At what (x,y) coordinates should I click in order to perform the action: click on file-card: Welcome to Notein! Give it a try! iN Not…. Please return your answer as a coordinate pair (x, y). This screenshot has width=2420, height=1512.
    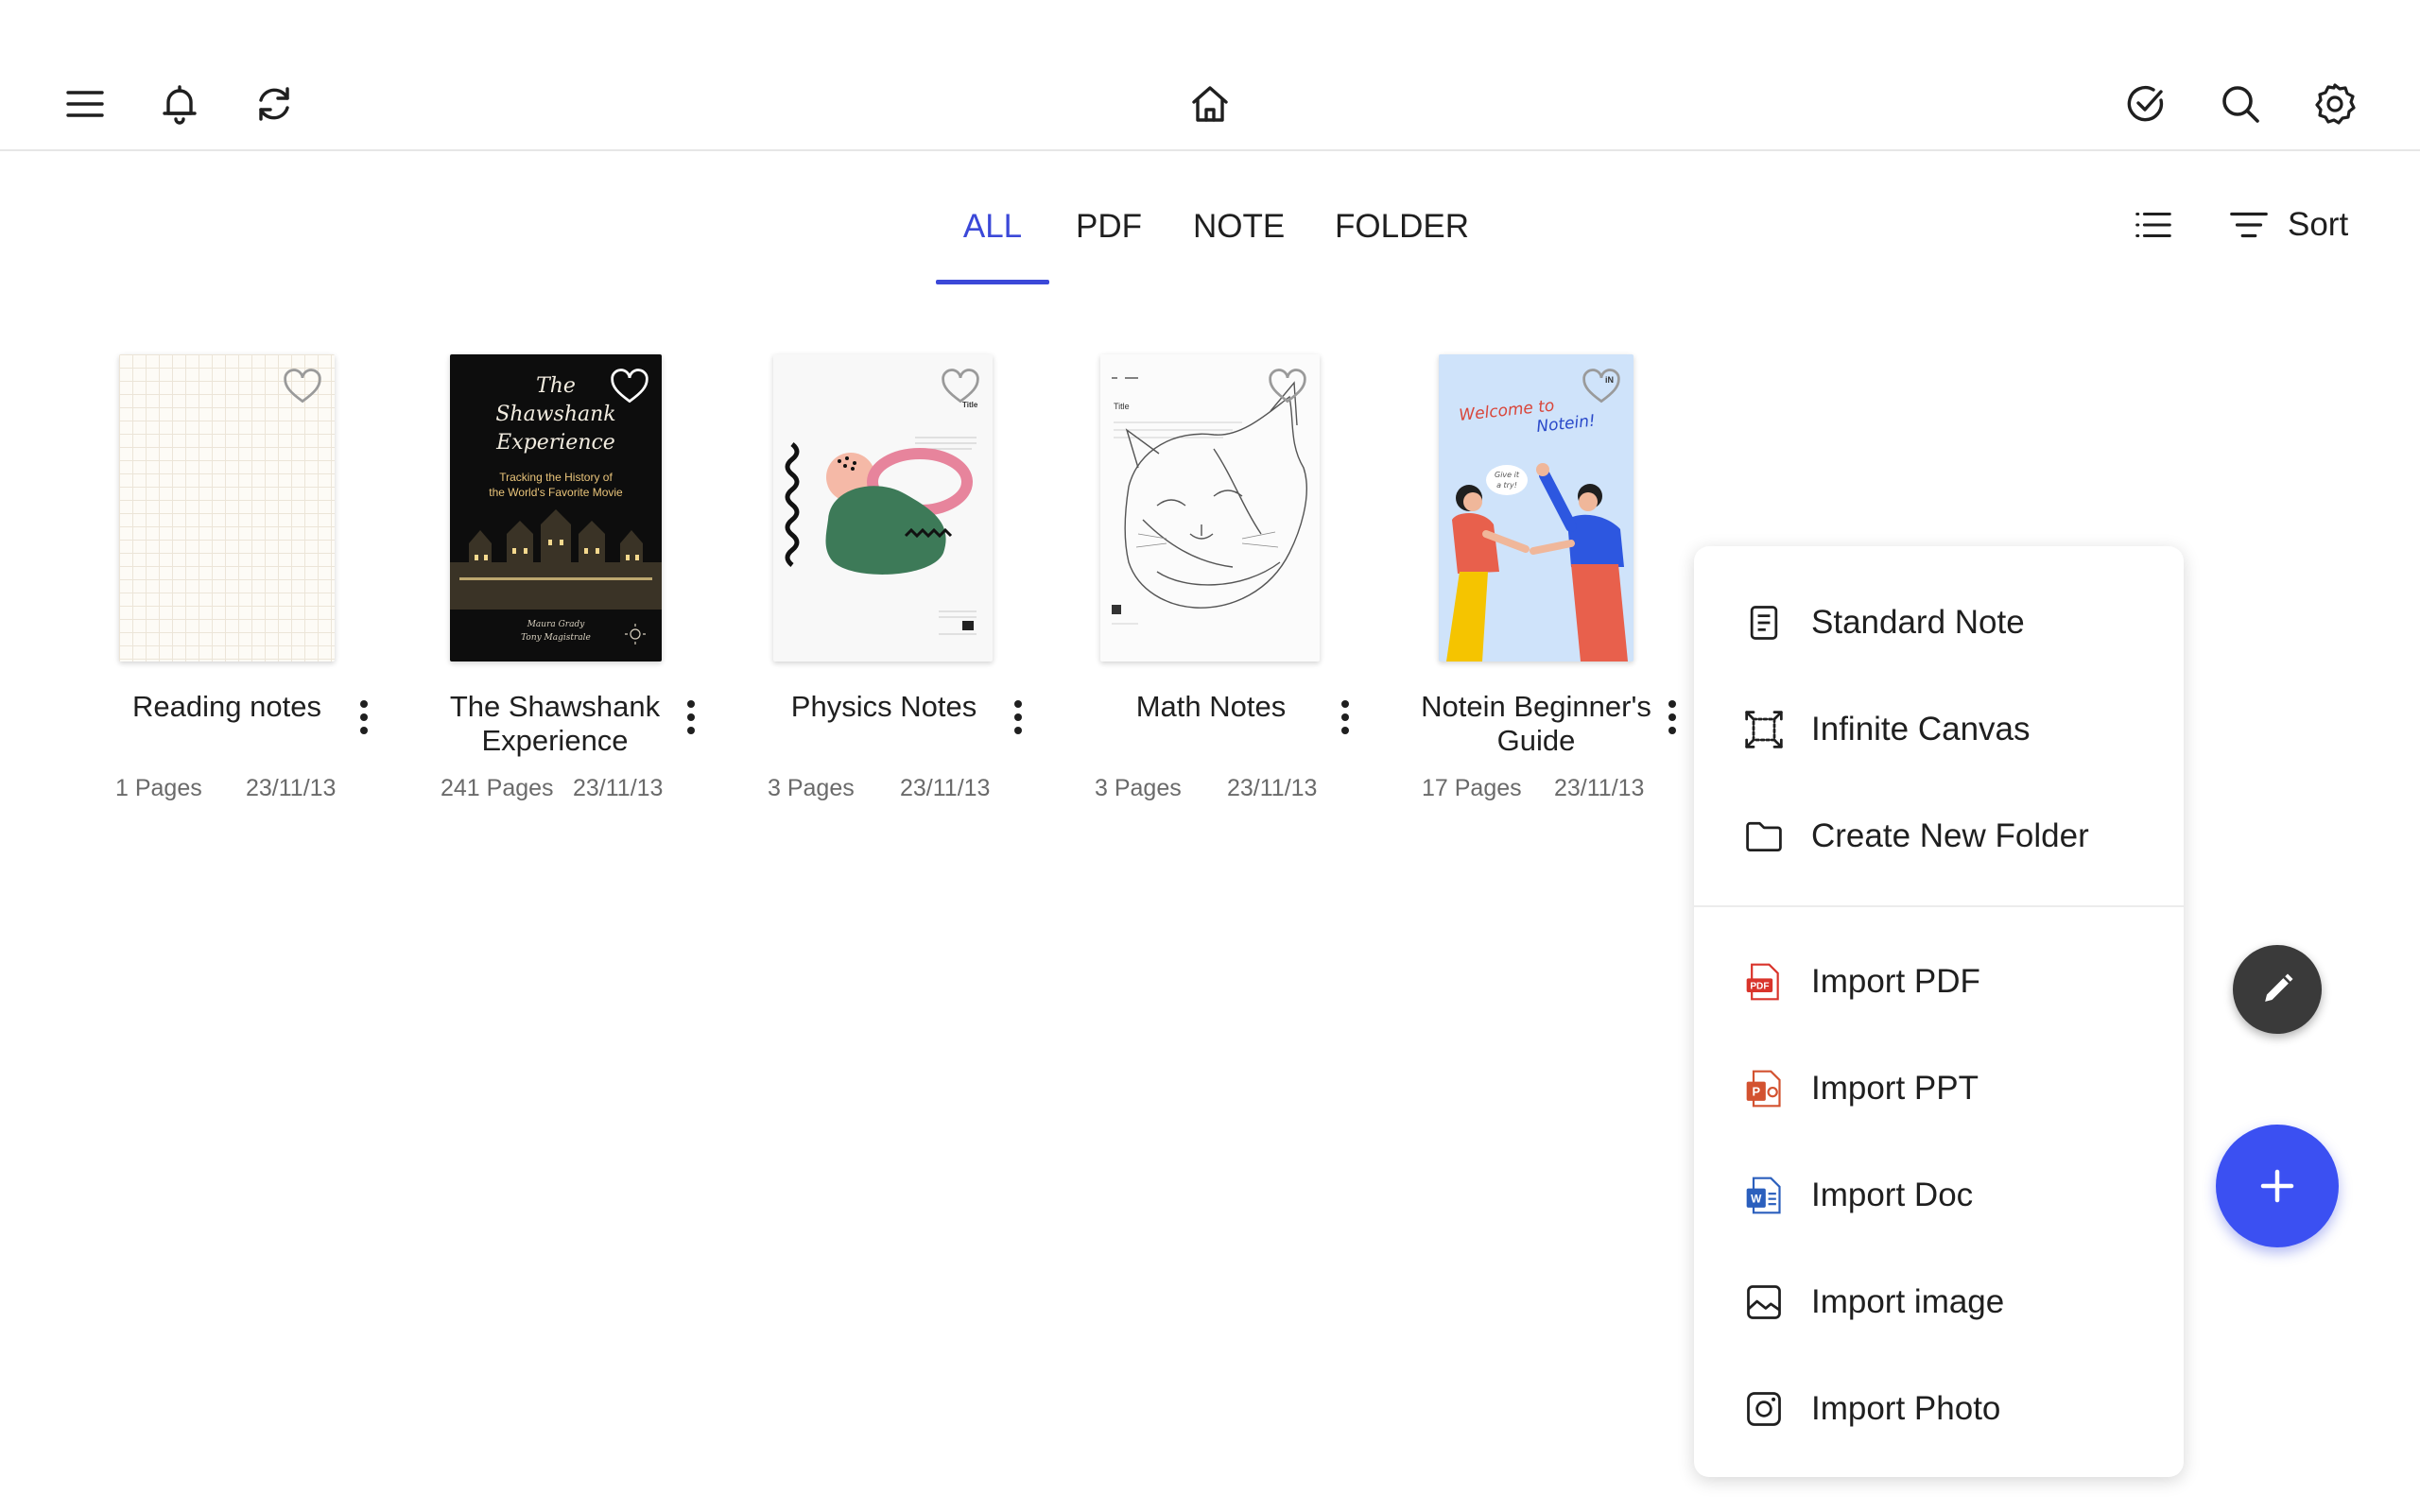
    Looking at the image, I should click on (1568, 581).